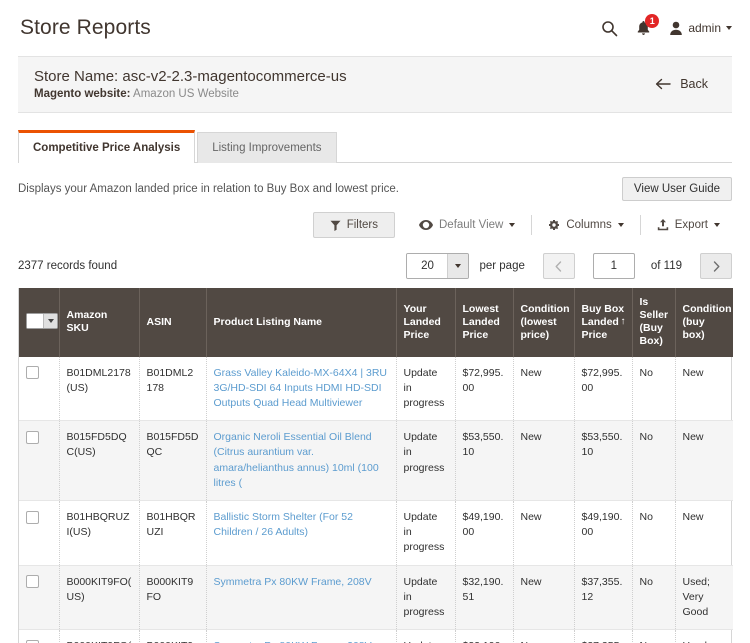  Describe the element at coordinates (603, 322) in the screenshot. I see `column-header-buy-box-landed-price: Buy Box Landed Price ↑` at that location.